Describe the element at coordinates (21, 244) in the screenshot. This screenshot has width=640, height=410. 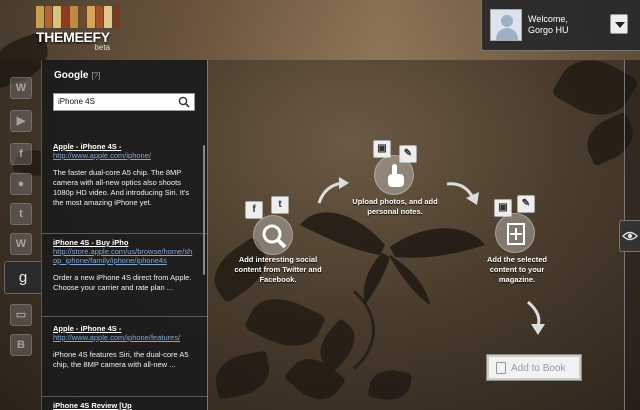
I see `wikipedia-icon: W` at that location.